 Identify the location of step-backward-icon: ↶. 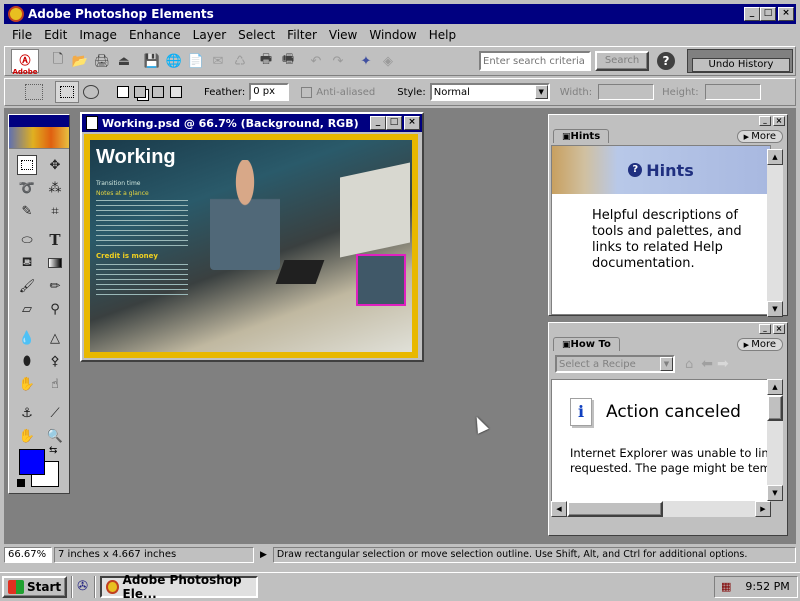
(316, 61).